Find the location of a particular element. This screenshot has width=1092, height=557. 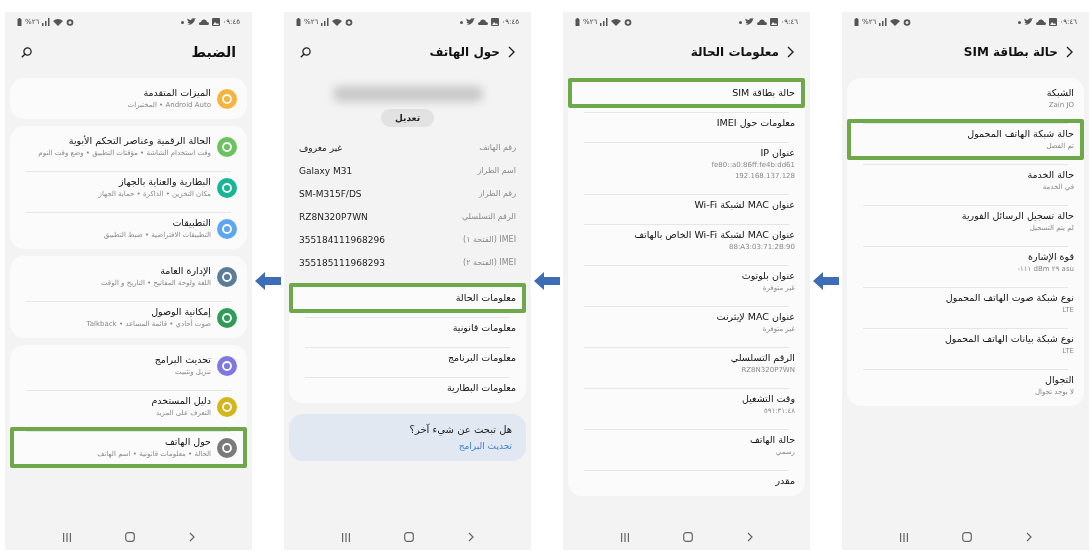

list-item: معلومات حول IMEI is located at coordinates (686, 123).